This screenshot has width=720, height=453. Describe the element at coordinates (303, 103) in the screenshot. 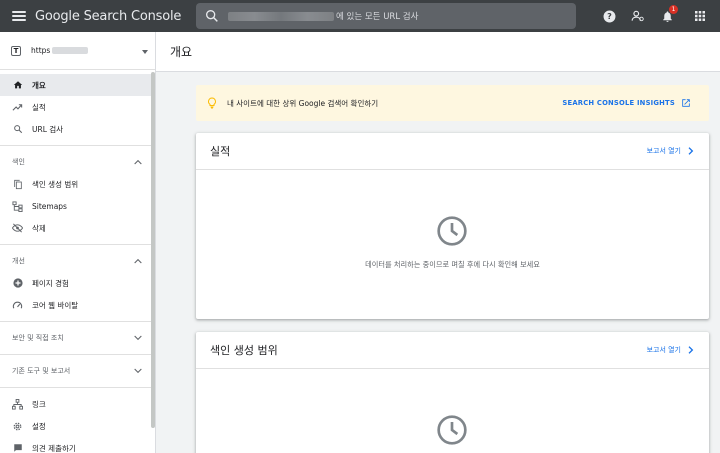

I see `insights-text: 내 사이트에 대한 상위 Google 검색어 확인하기` at that location.